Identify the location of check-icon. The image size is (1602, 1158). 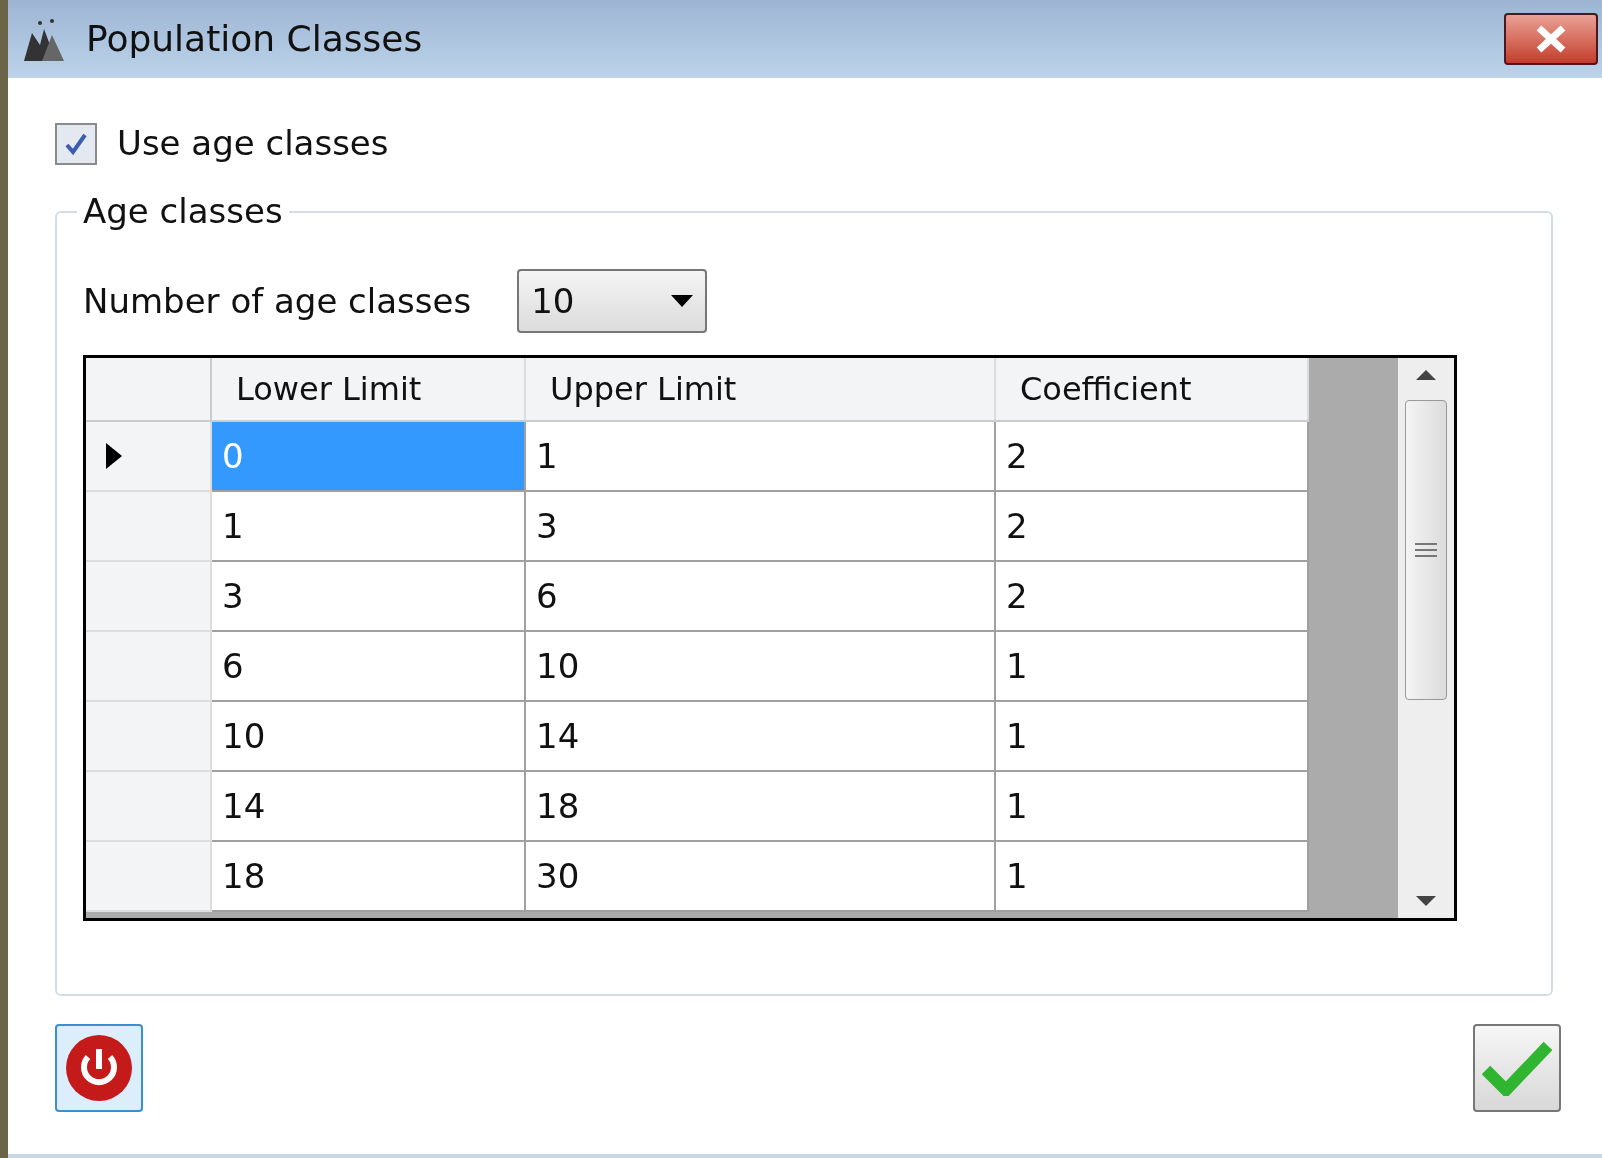
(1517, 1068).